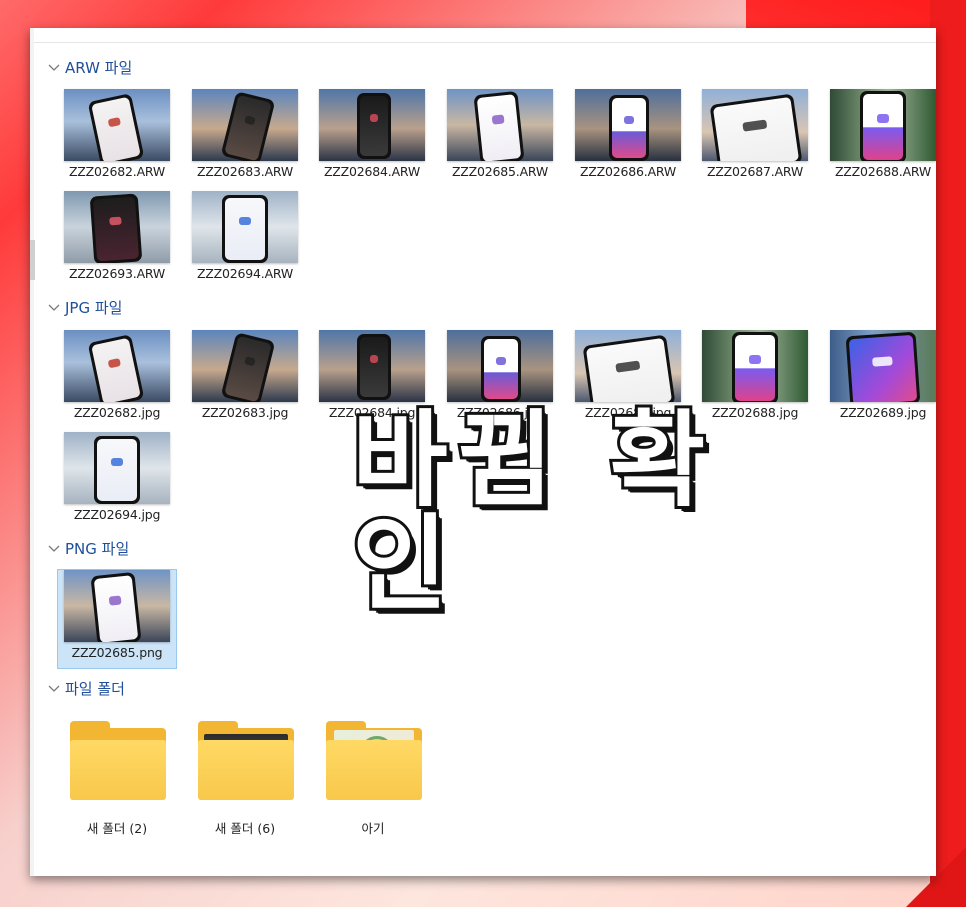 The image size is (966, 907). I want to click on folder-item: 새 폴더 (6), so click(245, 778).